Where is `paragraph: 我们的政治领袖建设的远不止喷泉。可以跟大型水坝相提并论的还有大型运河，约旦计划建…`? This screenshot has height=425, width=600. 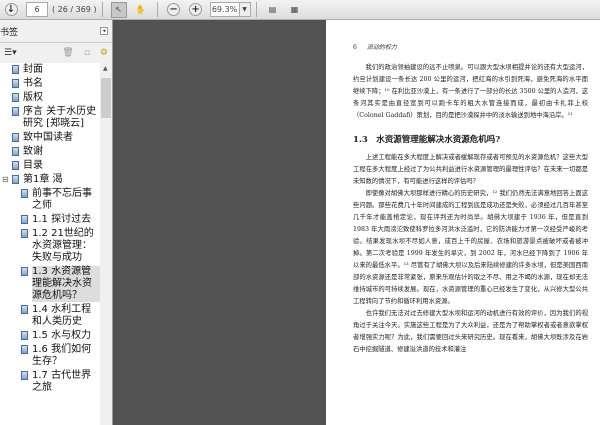
paragraph: 我们的政治领袖建设的远不止喷泉。可以跟大型水坝相提并论的还有大型运河，约旦计划建… is located at coordinates (470, 91).